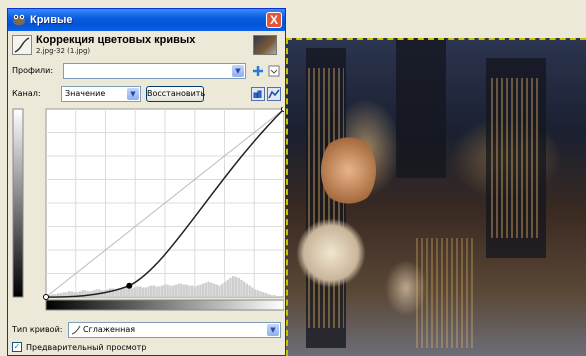  Describe the element at coordinates (109, 329) in the screenshot. I see `curve-type-value: Сглаженная` at that location.